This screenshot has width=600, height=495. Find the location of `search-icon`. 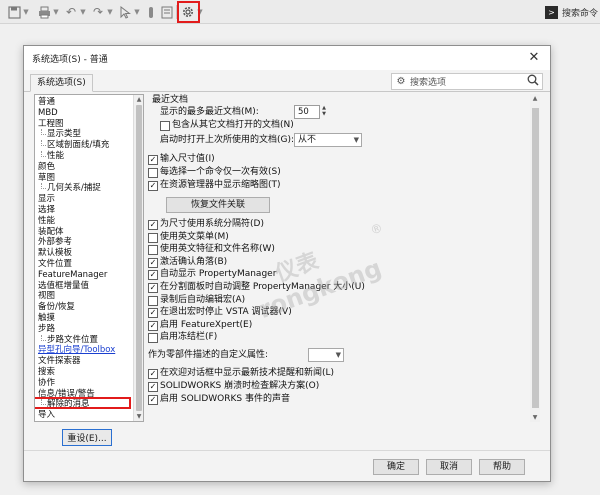

search-icon is located at coordinates (533, 82).